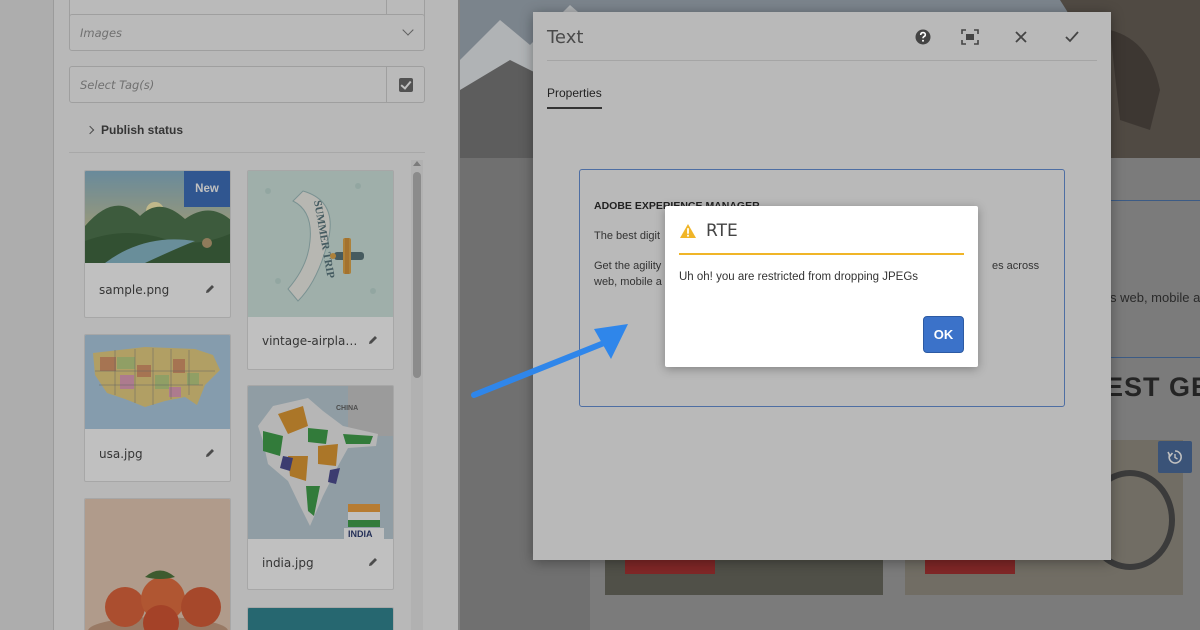  I want to click on asset-card-teal, so click(320, 618).